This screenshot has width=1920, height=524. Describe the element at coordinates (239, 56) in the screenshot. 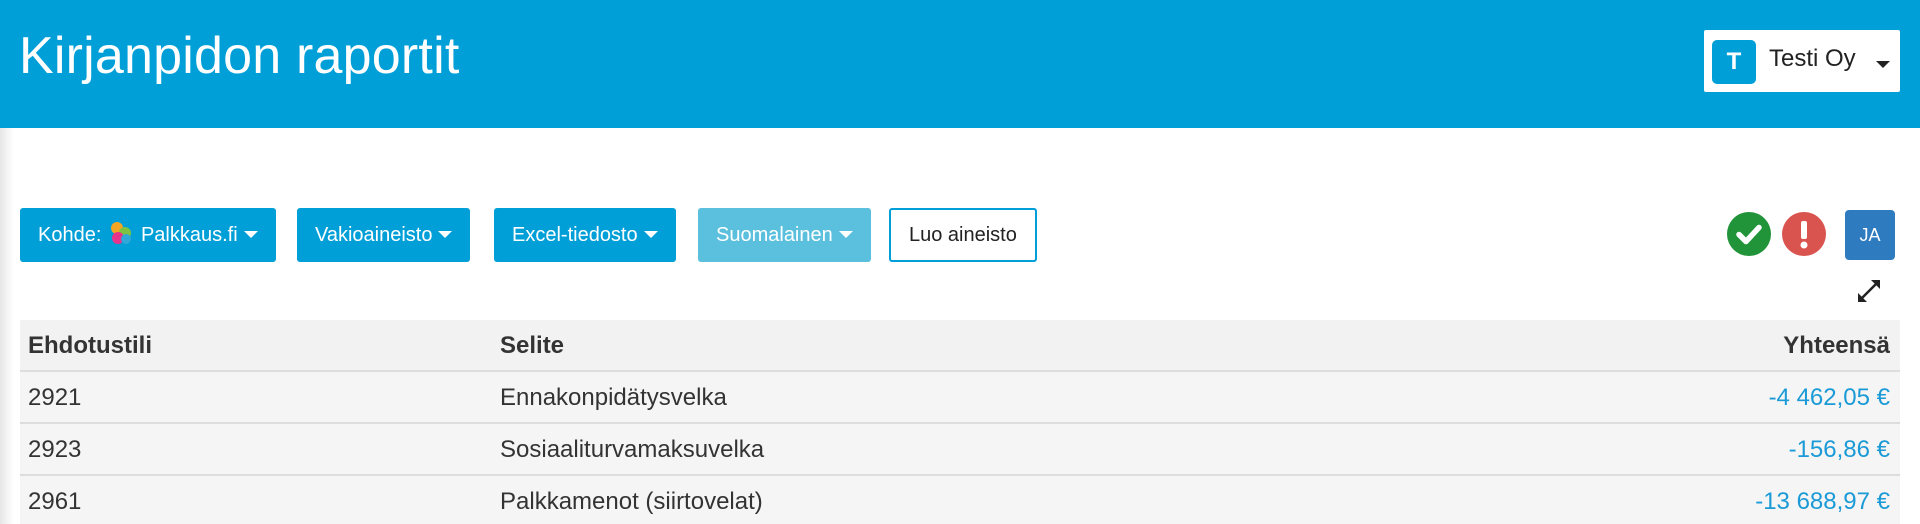

I see `page-title: Kirjanpidon raportit` at that location.